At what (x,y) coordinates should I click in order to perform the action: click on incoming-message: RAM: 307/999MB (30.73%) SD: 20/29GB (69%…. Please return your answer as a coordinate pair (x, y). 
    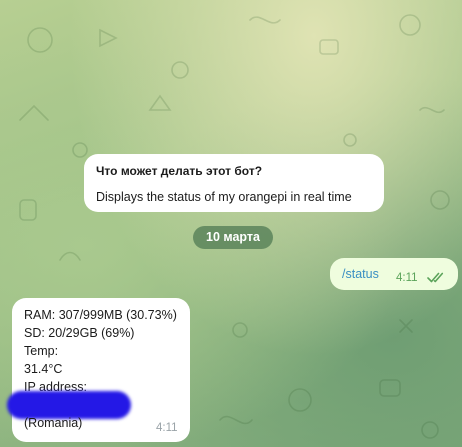
    Looking at the image, I should click on (98, 370).